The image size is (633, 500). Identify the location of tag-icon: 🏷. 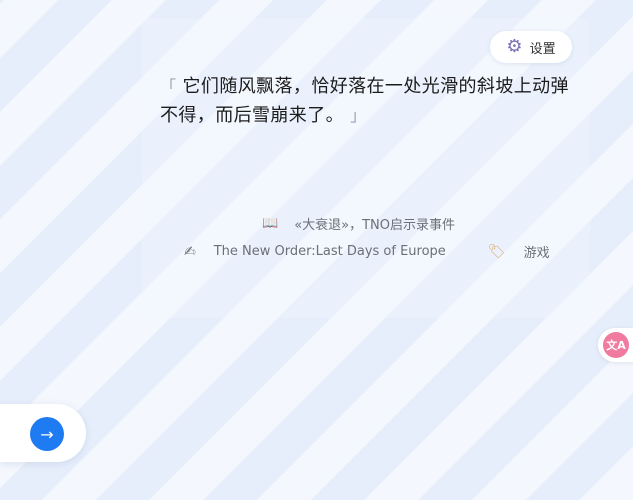
(496, 251).